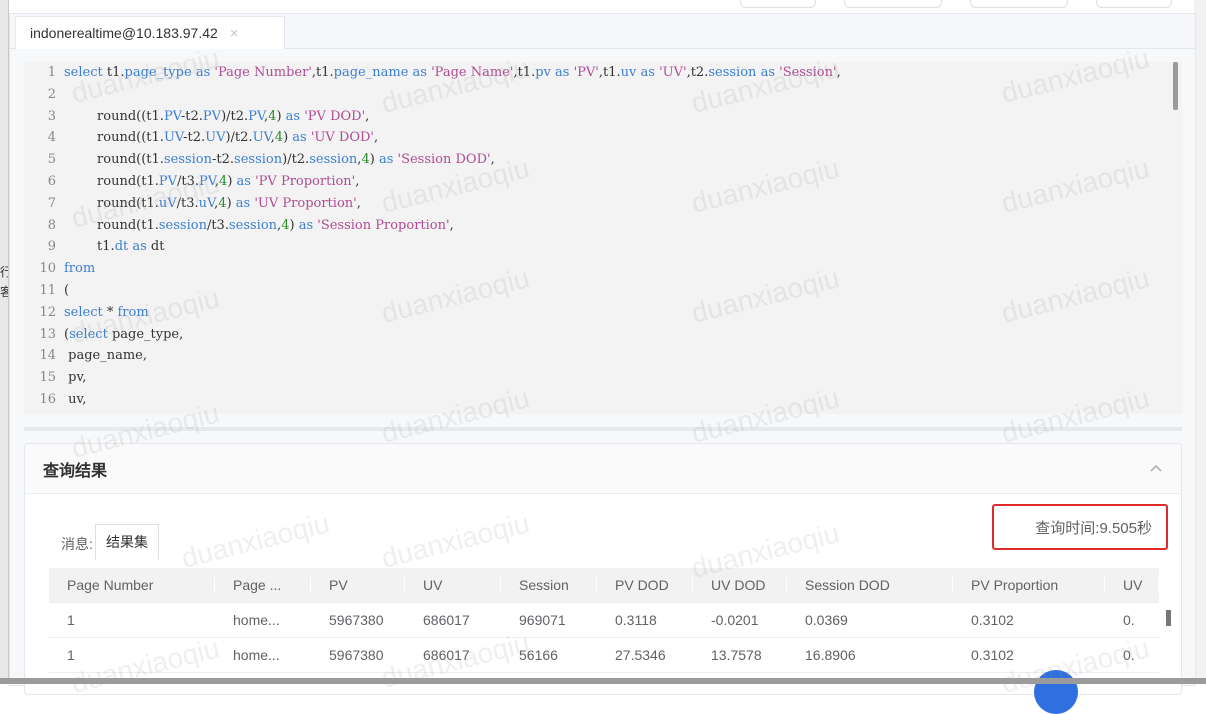 The image size is (1206, 714). Describe the element at coordinates (51, 247) in the screenshot. I see `line-number: 9` at that location.